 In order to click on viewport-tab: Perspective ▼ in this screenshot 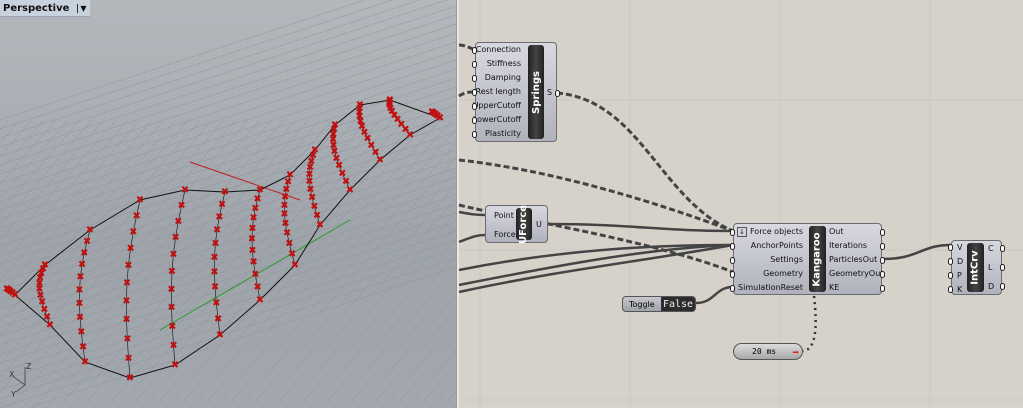, I will do `click(45, 8)`.